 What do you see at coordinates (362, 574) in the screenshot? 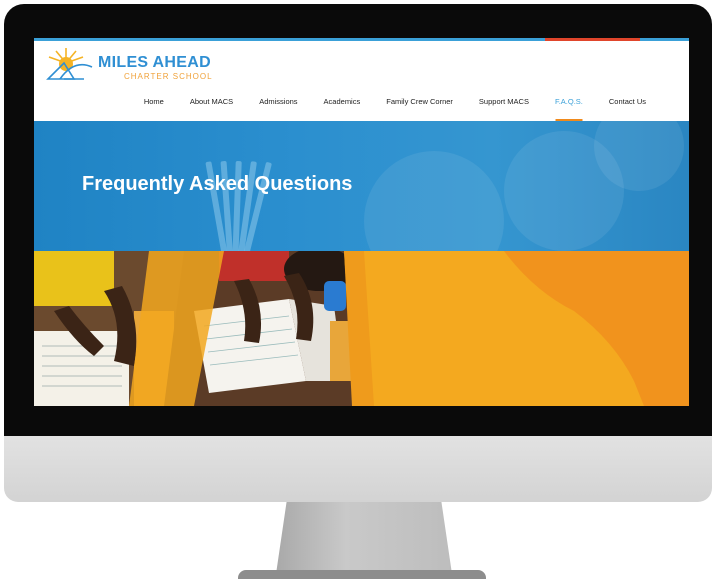
I see `monitor-stand-base` at bounding box center [362, 574].